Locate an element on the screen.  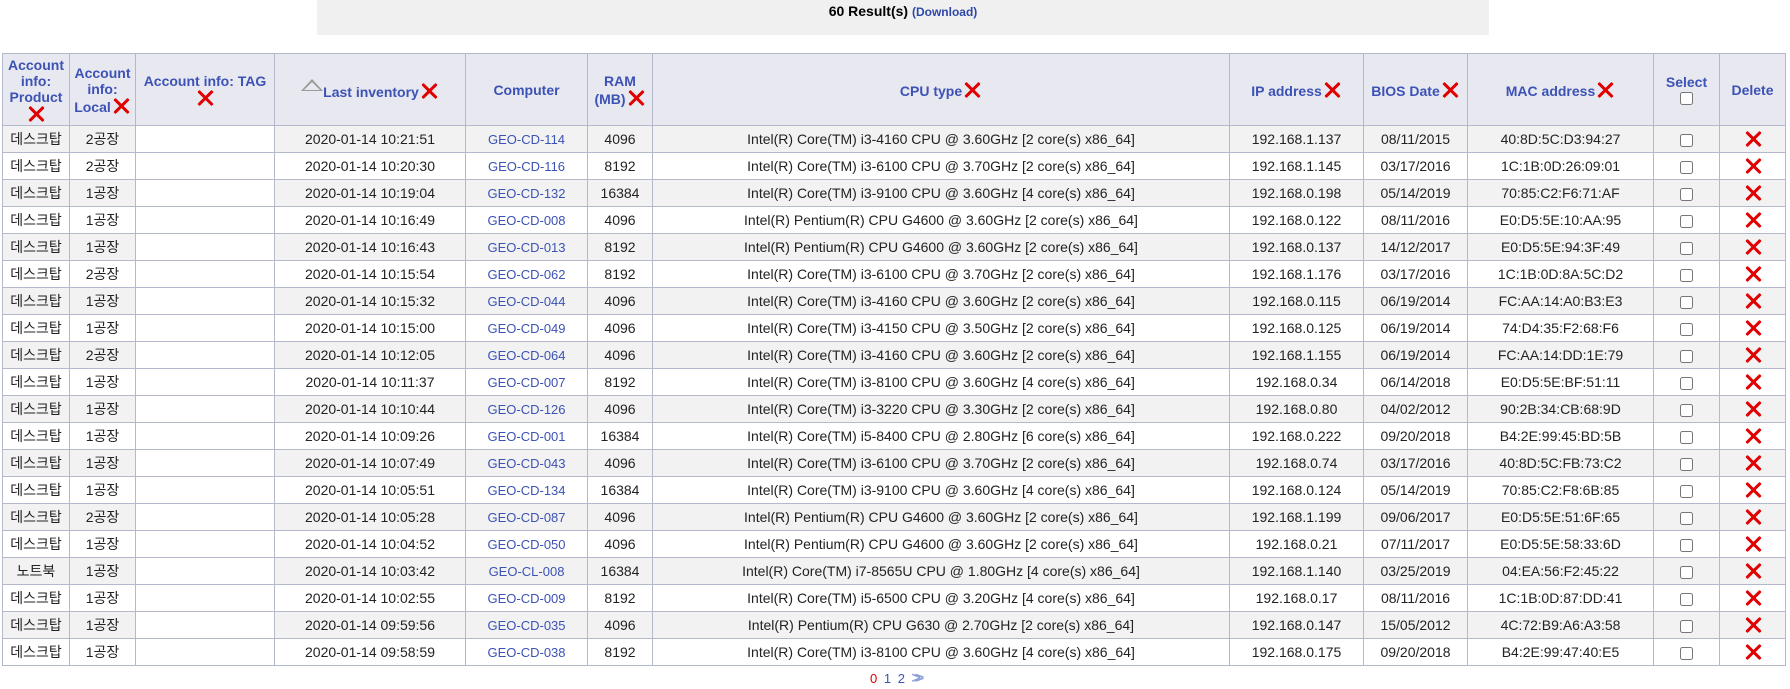
cell-delete is located at coordinates (1752, 463).